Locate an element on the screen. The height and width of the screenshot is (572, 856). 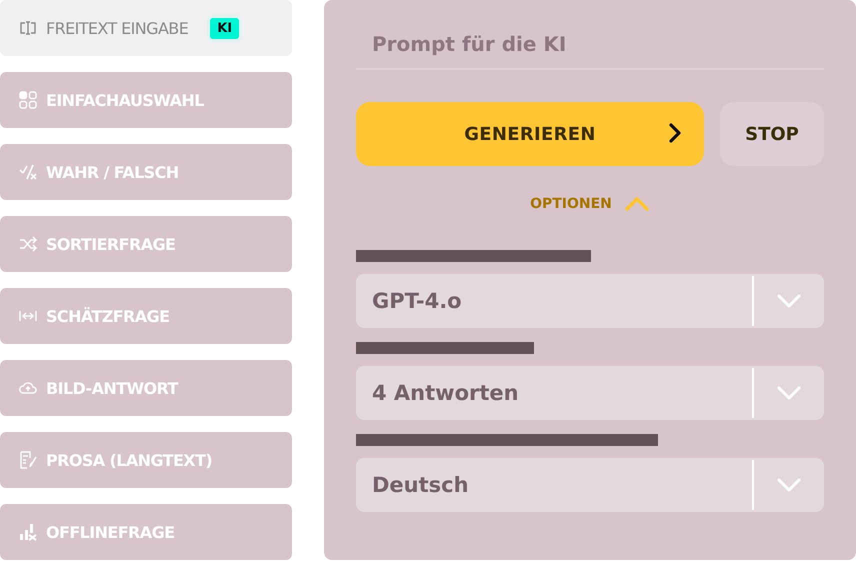
sidebar-item: SORTIERFRAGE is located at coordinates (146, 244).